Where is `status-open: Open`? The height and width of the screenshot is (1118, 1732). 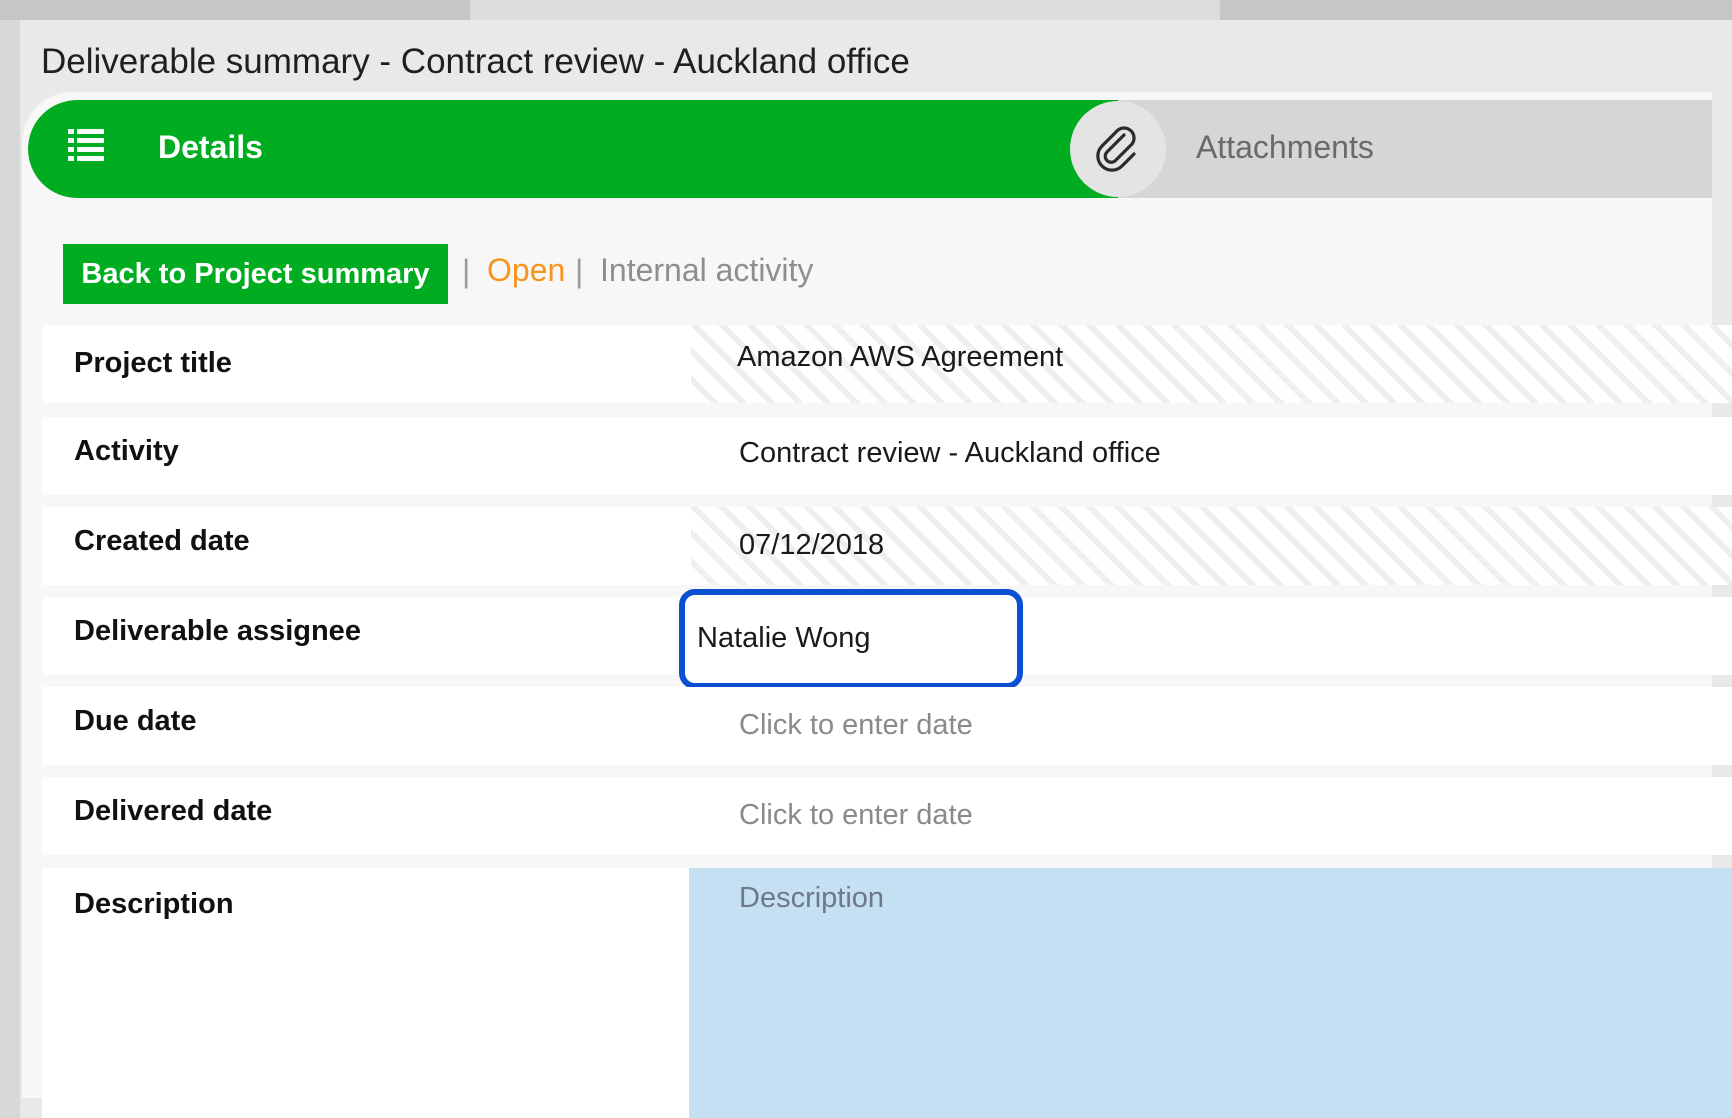 status-open: Open is located at coordinates (526, 270).